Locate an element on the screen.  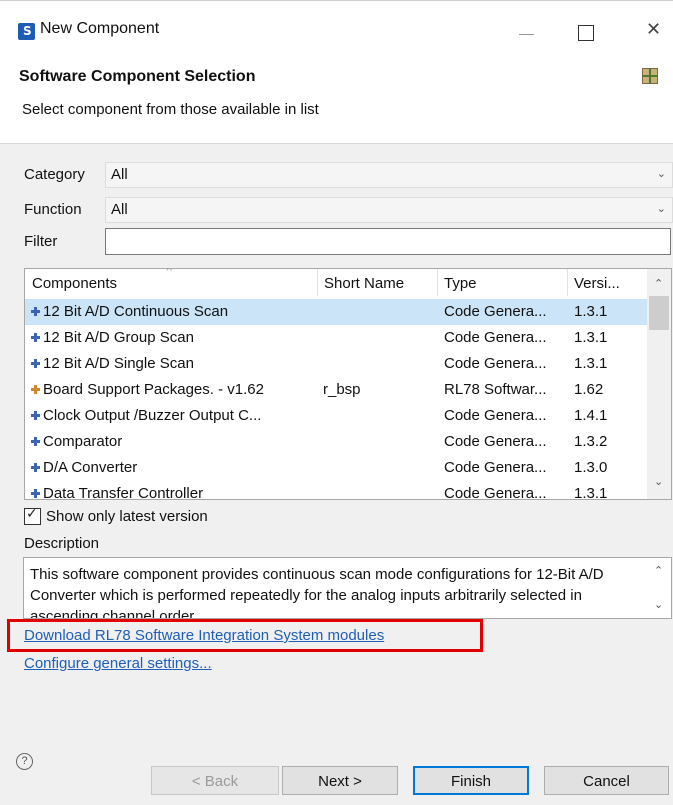
component-name-cell: Data Transfer Controller is located at coordinates (123, 492).